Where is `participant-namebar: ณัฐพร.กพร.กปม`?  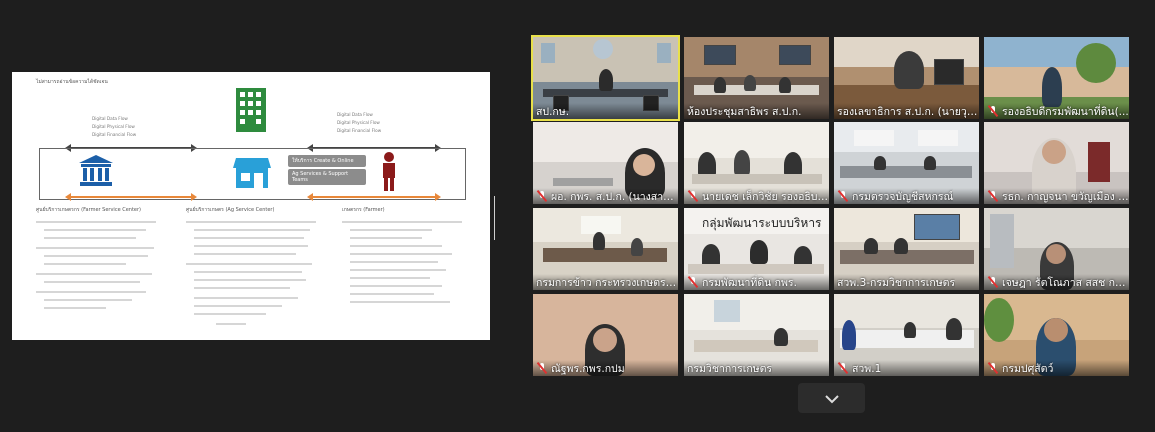 participant-namebar: ณัฐพร.กพร.กปม is located at coordinates (605, 368).